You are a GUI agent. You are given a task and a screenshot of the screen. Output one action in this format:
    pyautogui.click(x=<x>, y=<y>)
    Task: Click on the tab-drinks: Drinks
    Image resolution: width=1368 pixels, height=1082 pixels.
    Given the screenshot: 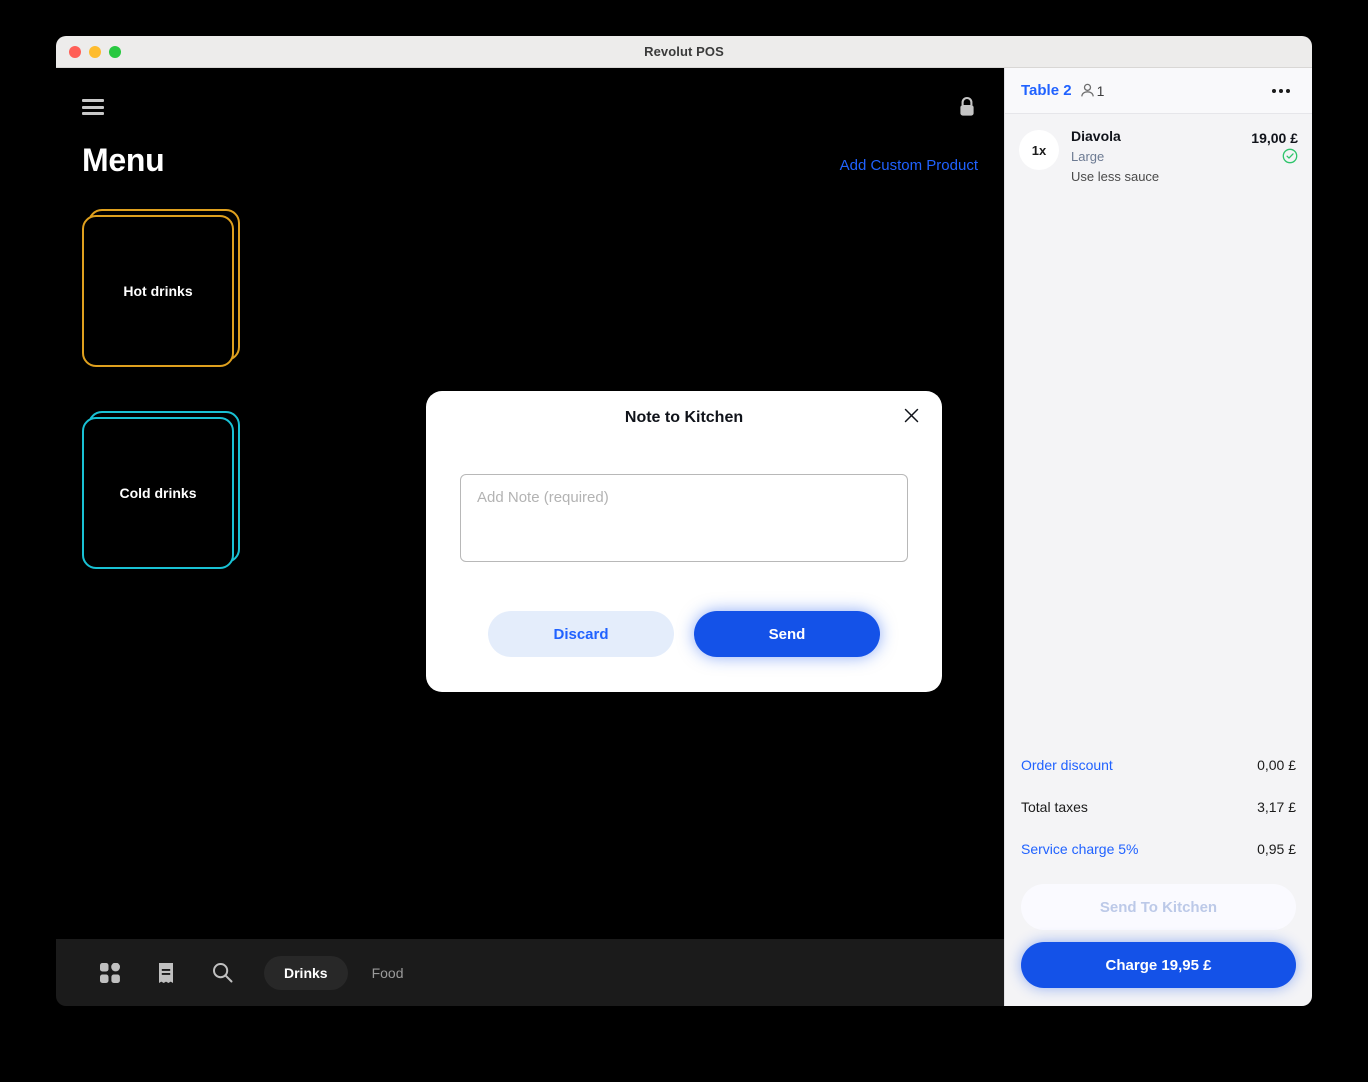 What is the action you would take?
    pyautogui.click(x=306, y=972)
    